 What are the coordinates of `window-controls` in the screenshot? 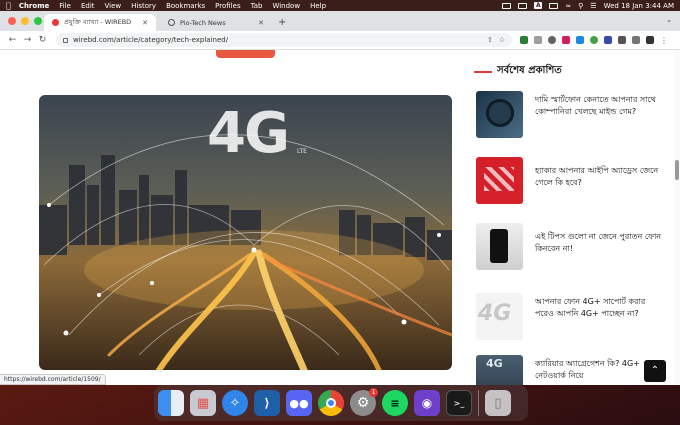 It's located at (25, 21).